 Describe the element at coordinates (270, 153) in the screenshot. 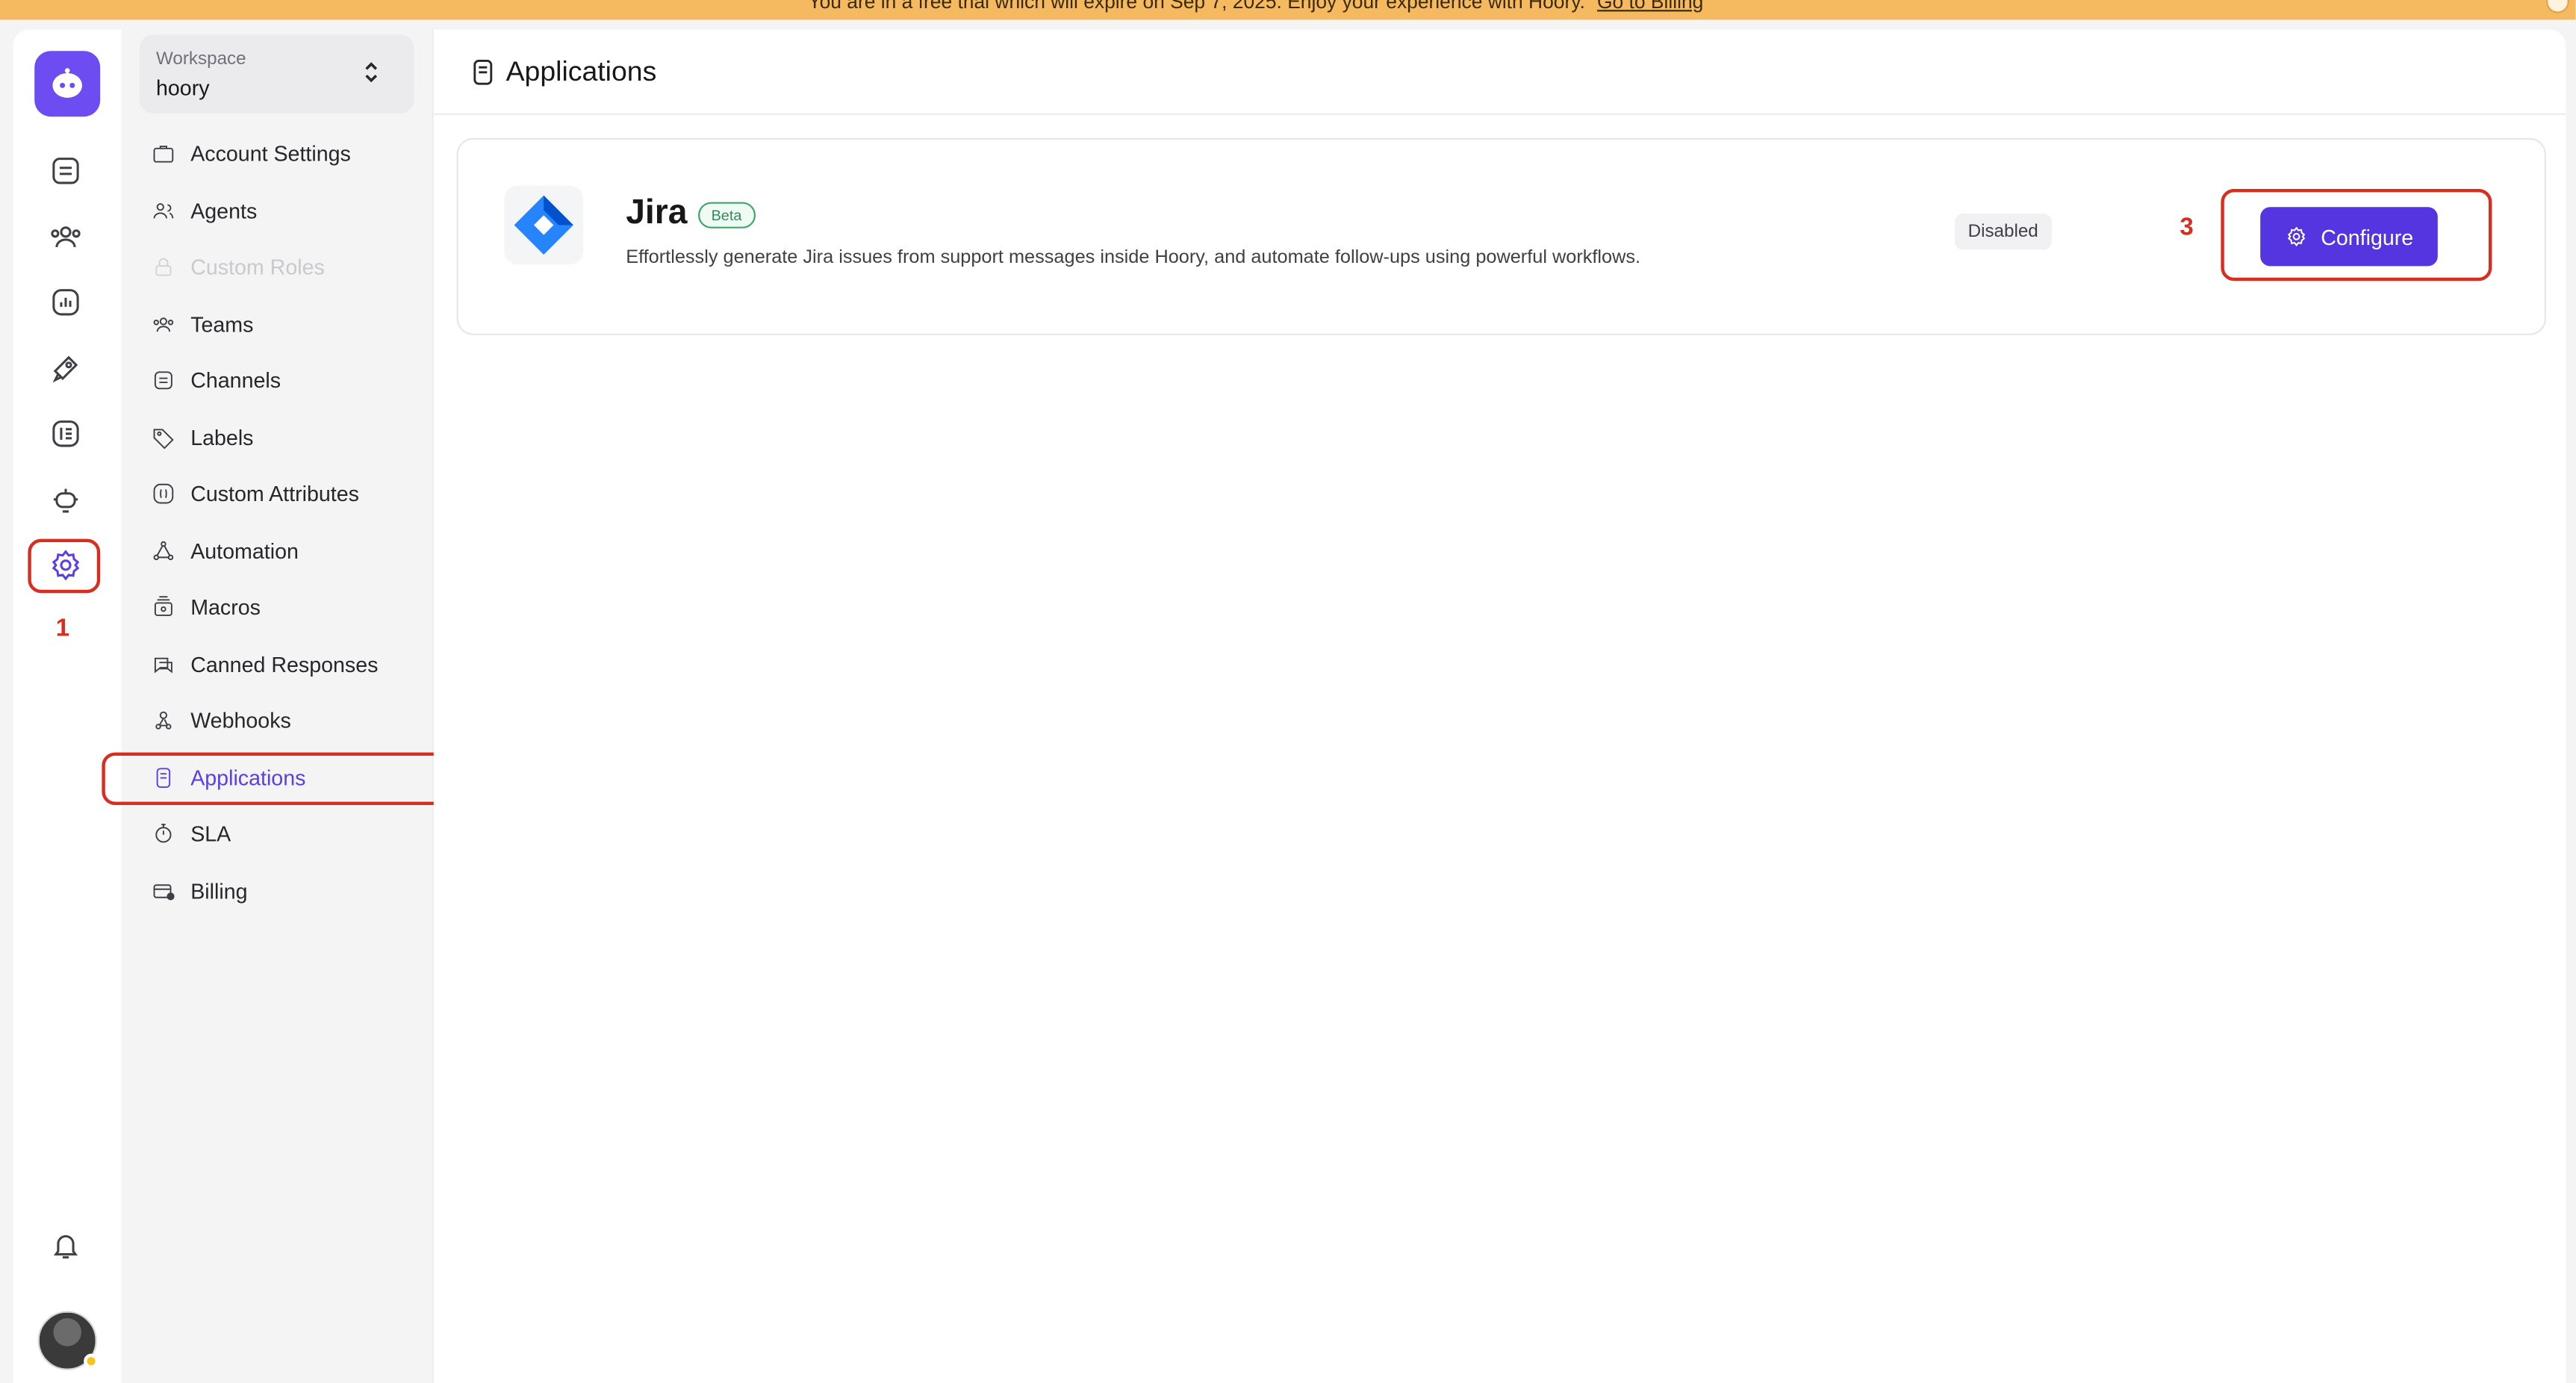

I see `sidebar-item-label: Account Settings` at that location.